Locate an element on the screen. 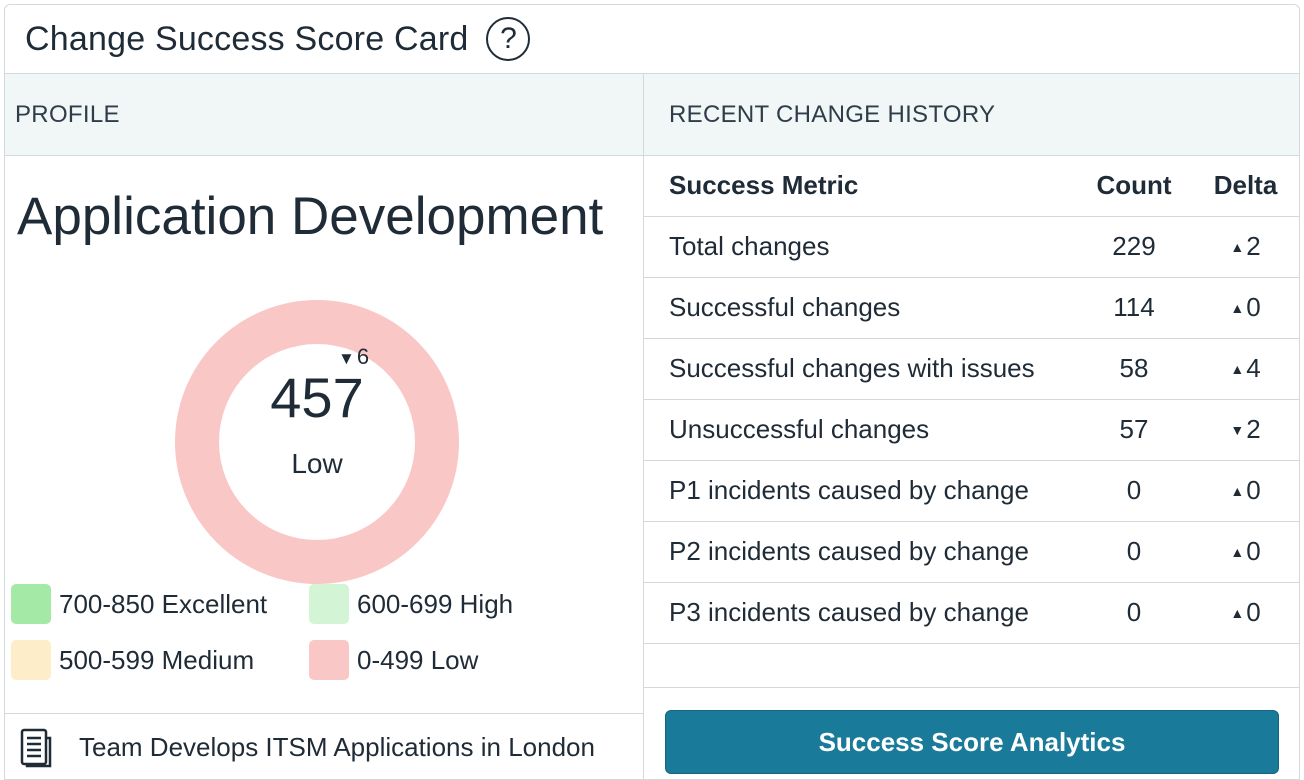 The image size is (1304, 780). metric-name: P2 incidents caused by change is located at coordinates (859, 552).